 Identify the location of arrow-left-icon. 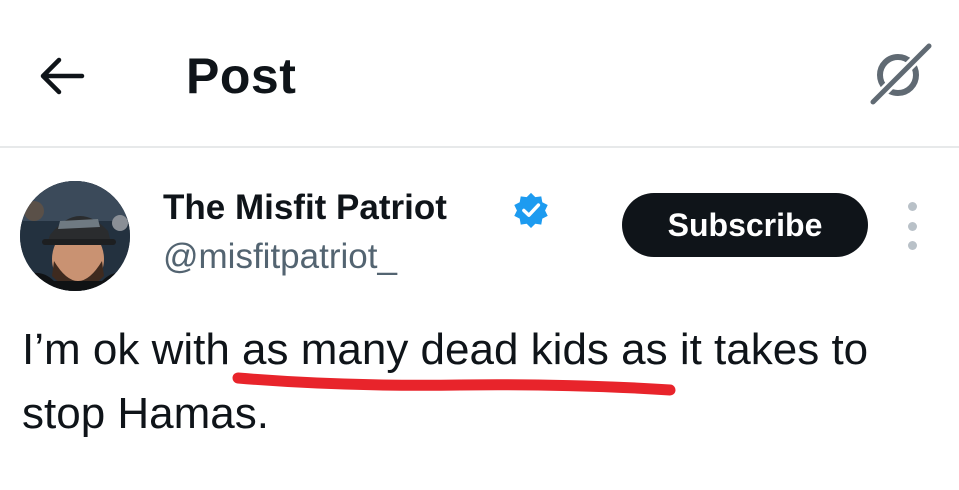
(62, 76).